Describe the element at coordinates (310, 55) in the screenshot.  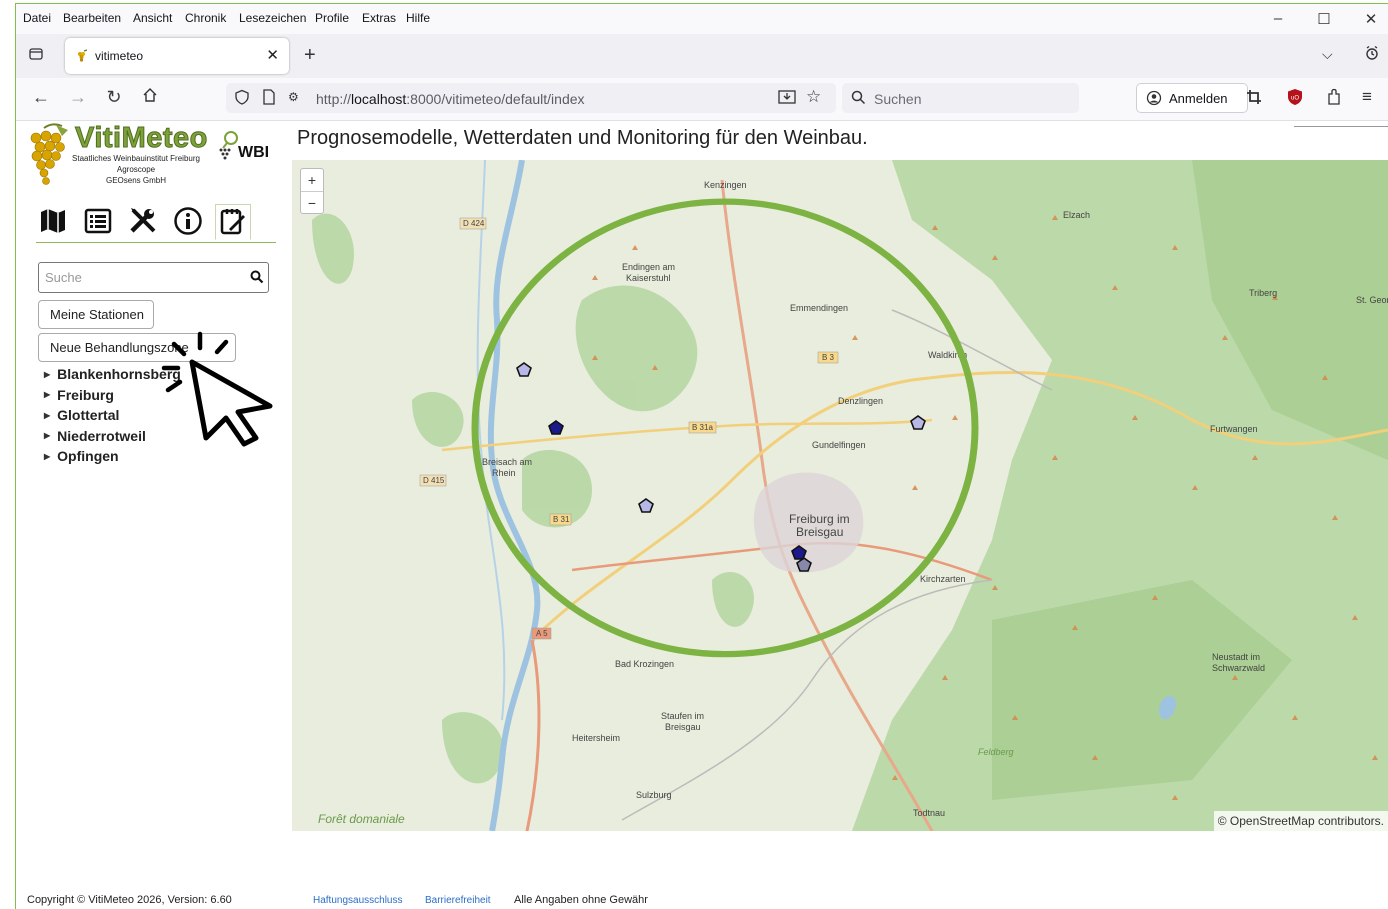
I see `new-tab-icon: +` at that location.